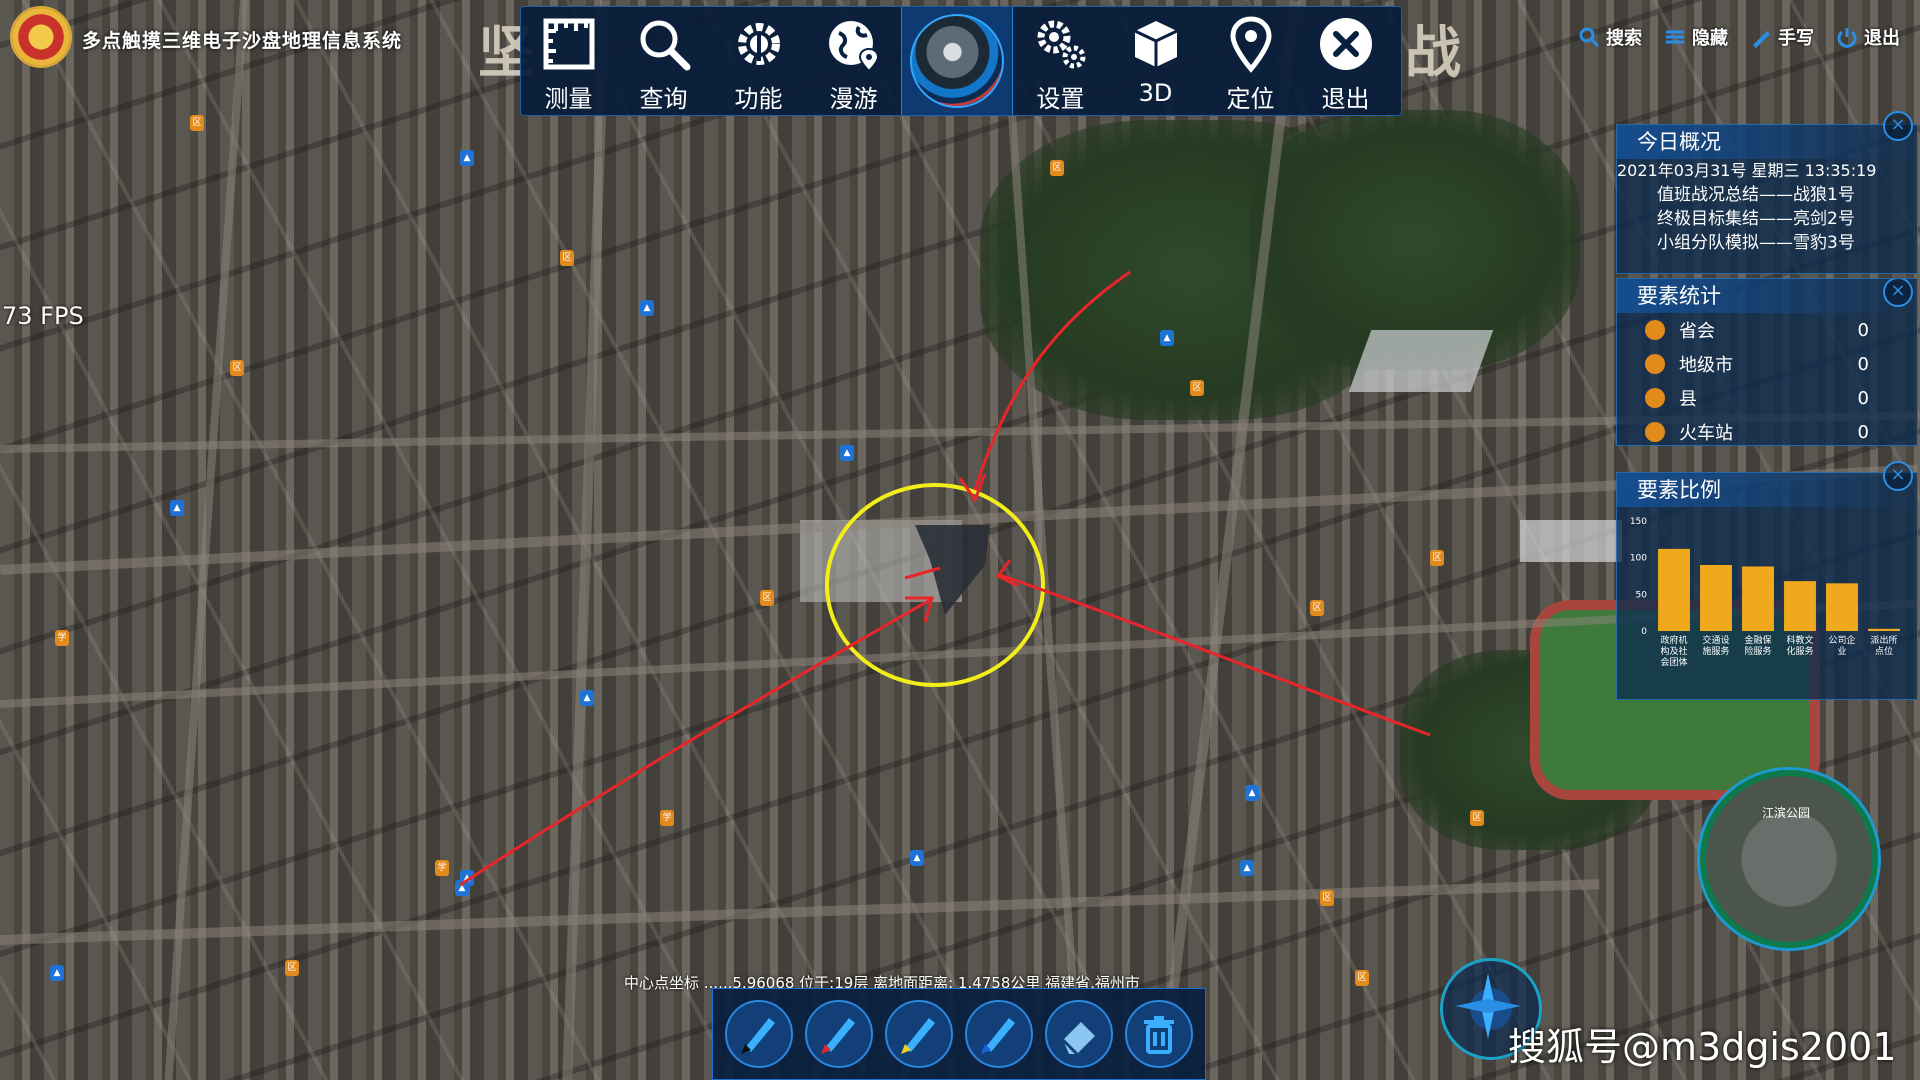 The image size is (1920, 1080). What do you see at coordinates (1882, 38) in the screenshot?
I see `exit-label: 退出` at bounding box center [1882, 38].